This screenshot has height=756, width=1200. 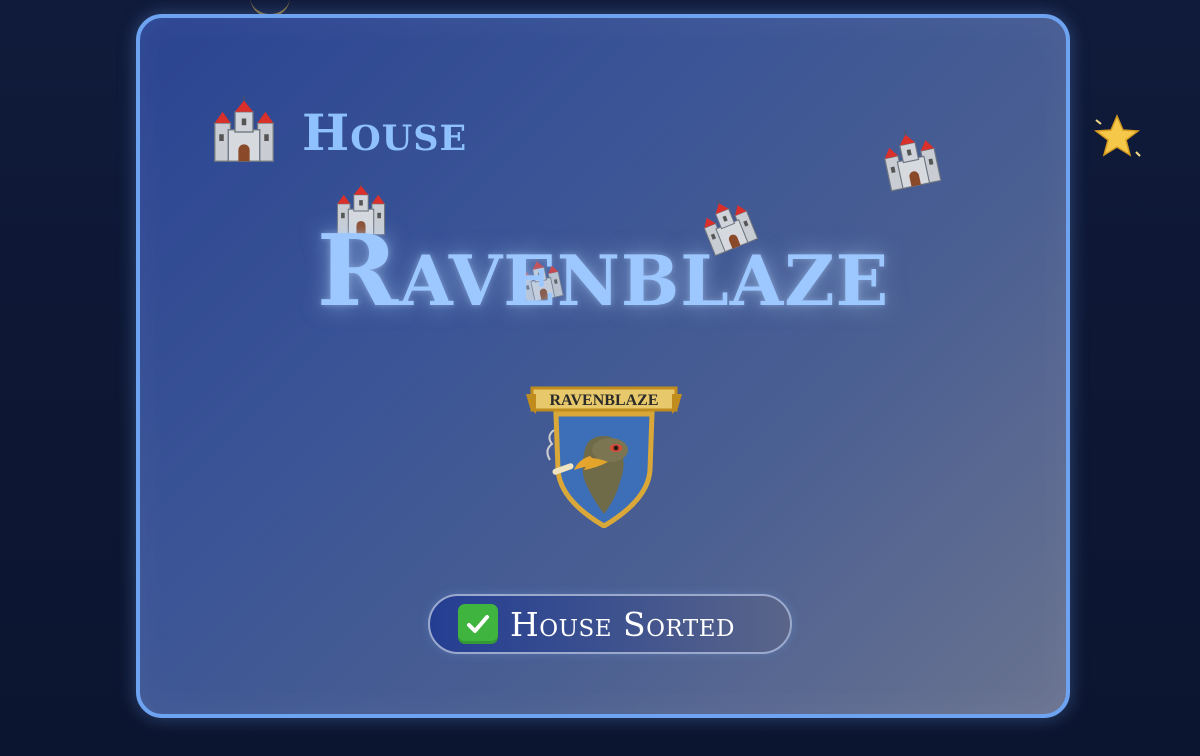 What do you see at coordinates (1117, 135) in the screenshot?
I see `star-icon` at bounding box center [1117, 135].